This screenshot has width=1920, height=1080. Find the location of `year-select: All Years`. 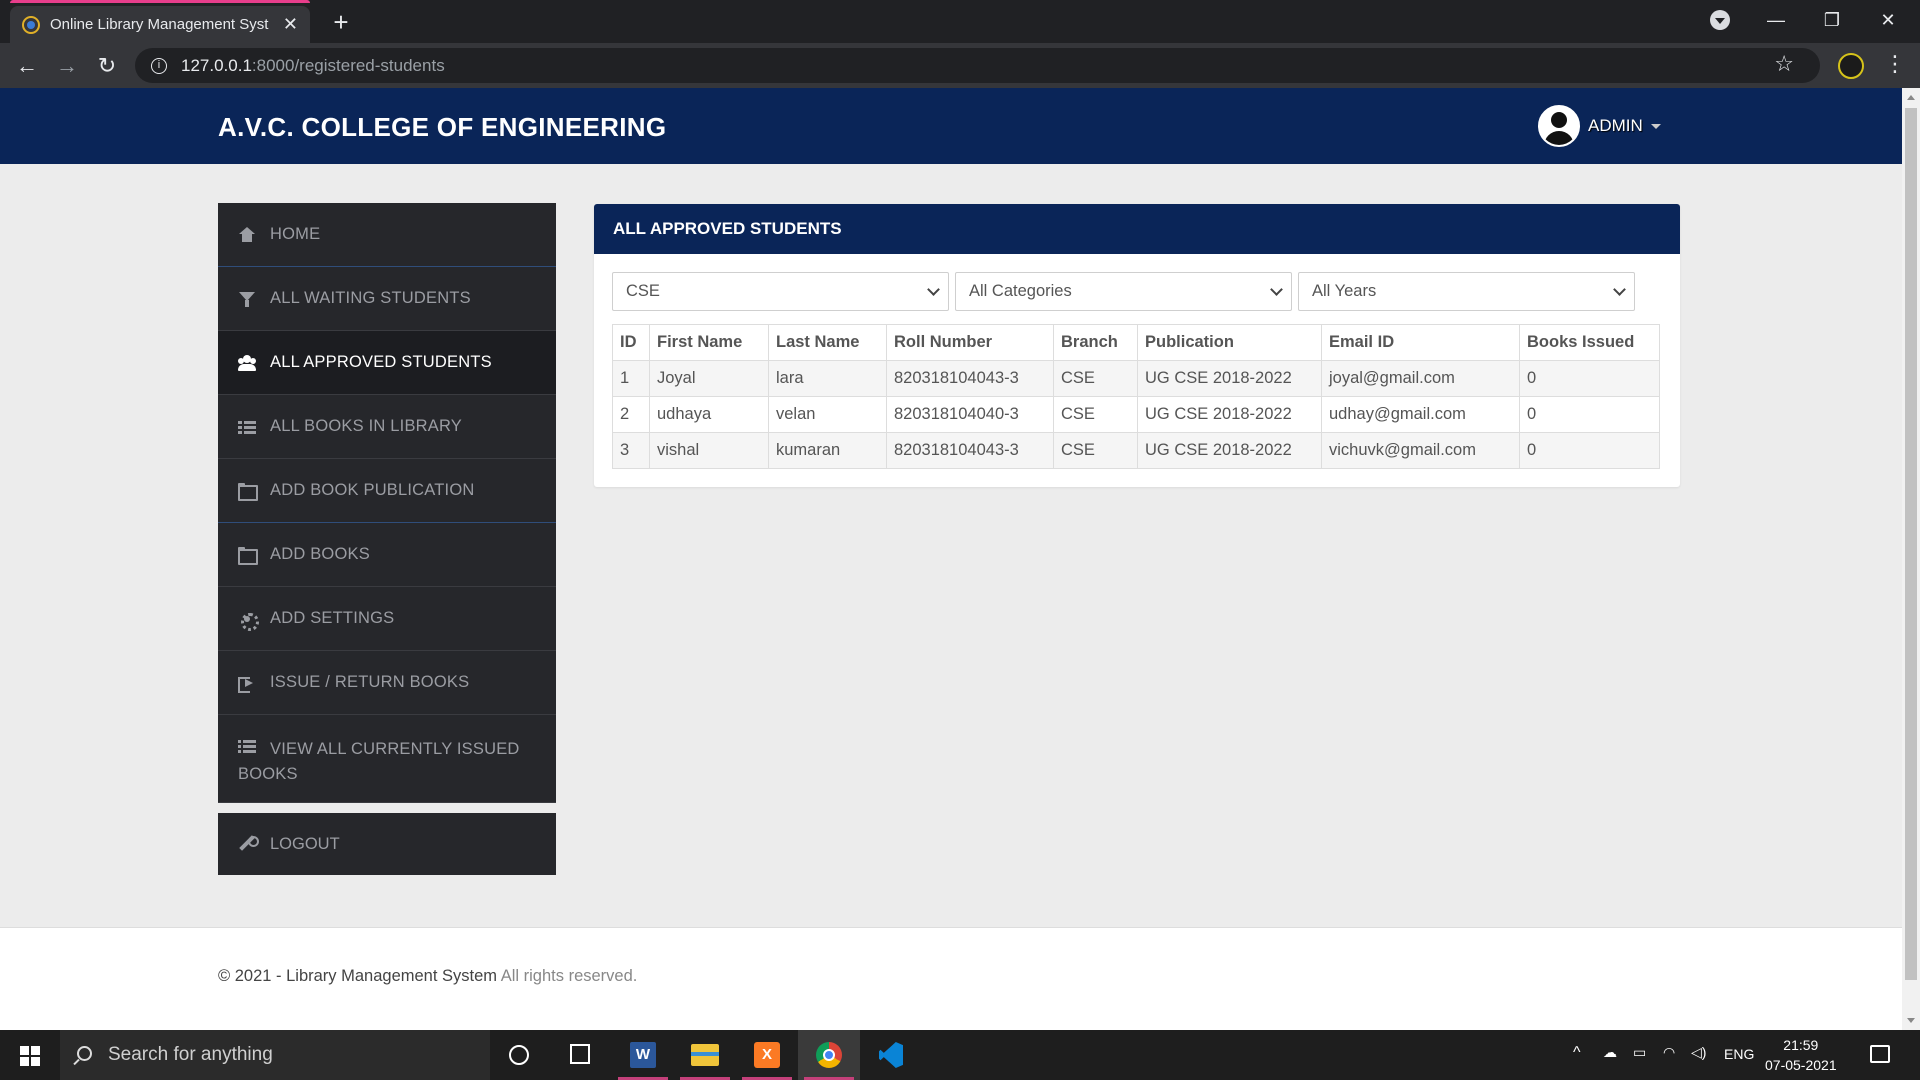

year-select: All Years is located at coordinates (1466, 291).